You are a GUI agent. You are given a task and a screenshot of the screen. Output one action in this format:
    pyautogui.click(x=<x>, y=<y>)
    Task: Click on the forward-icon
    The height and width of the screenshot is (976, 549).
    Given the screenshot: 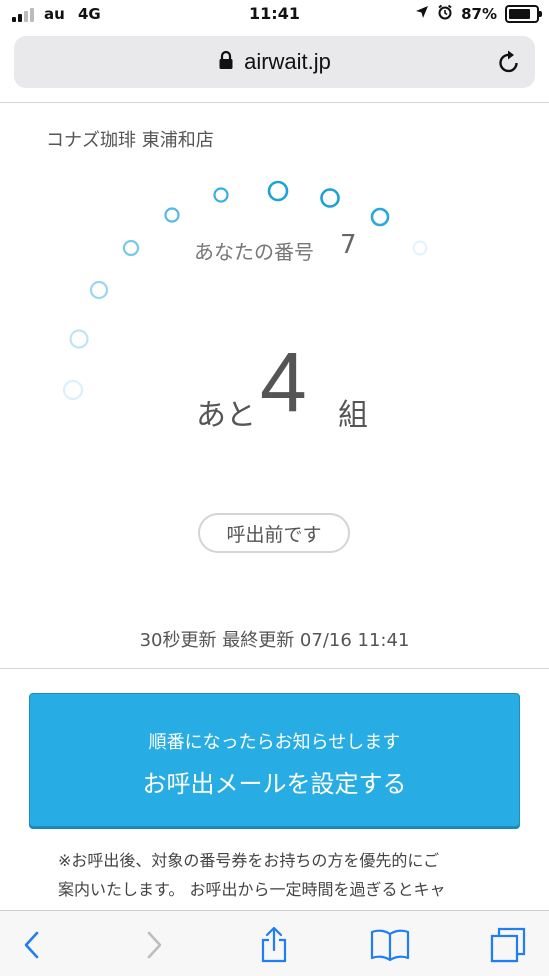 What is the action you would take?
    pyautogui.click(x=154, y=945)
    